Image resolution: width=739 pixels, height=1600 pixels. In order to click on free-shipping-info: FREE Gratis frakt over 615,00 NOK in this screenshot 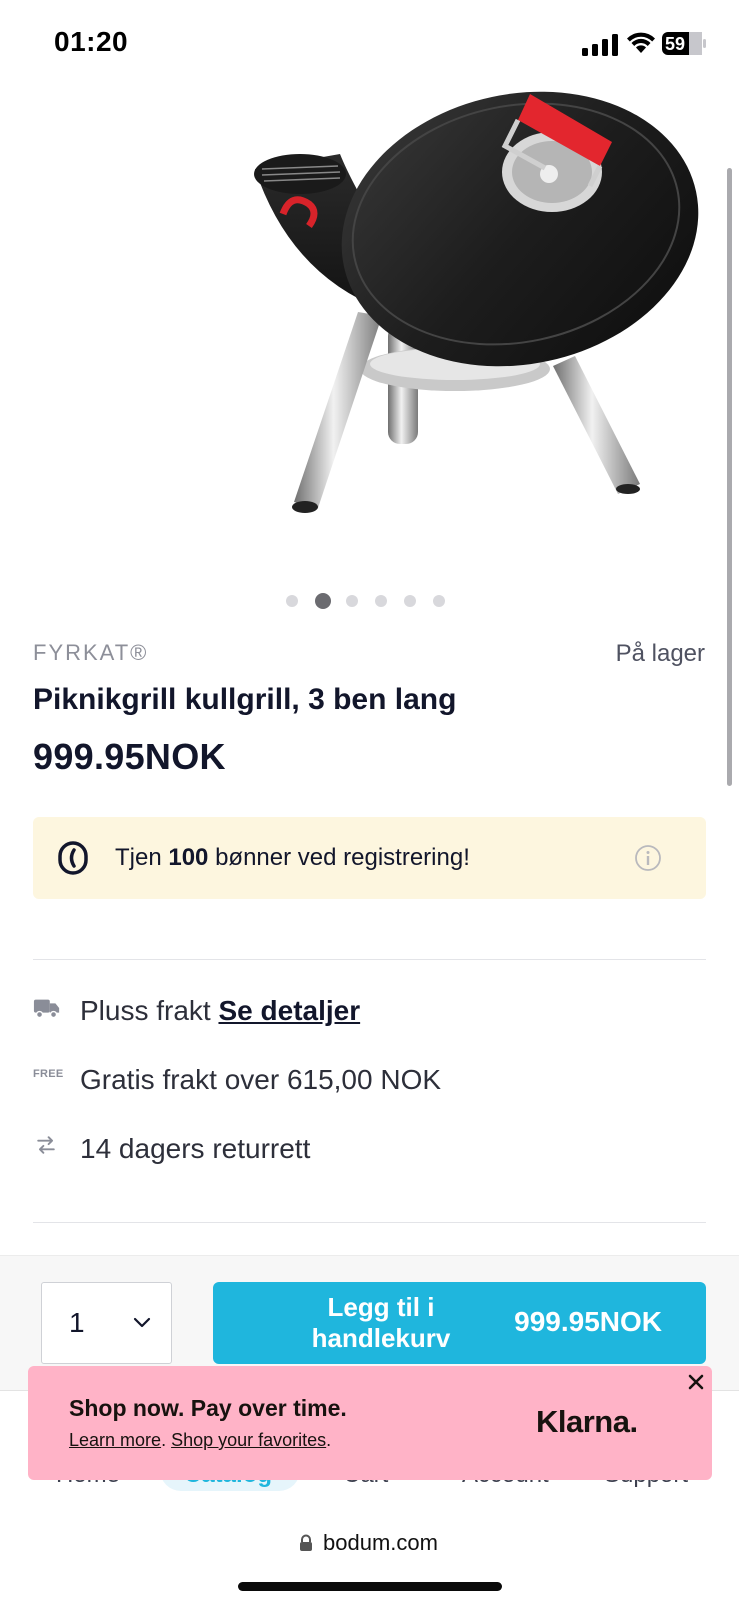, I will do `click(369, 1080)`.